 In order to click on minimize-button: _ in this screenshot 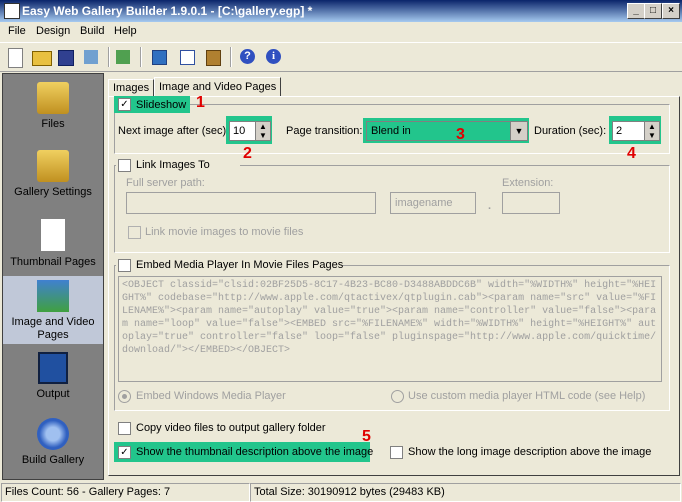, I will do `click(636, 11)`.